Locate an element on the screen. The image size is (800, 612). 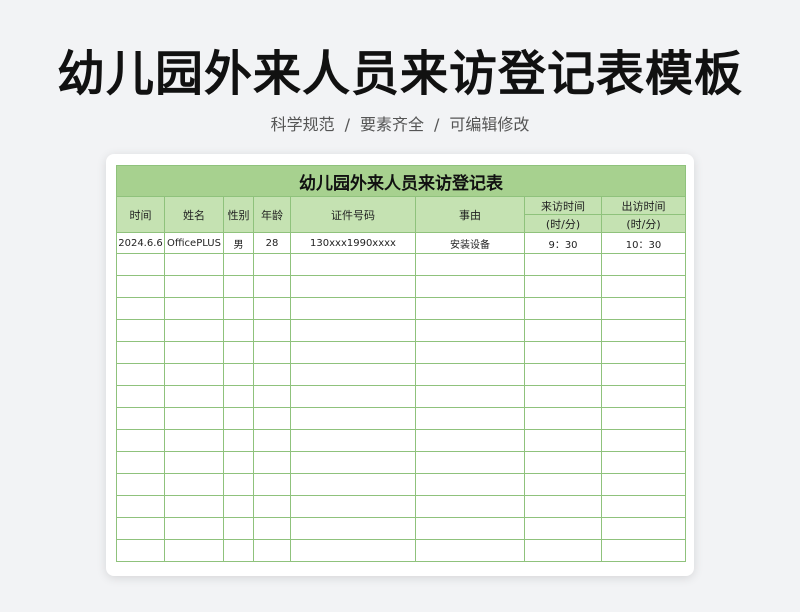
table-cell: 28 is located at coordinates (272, 243).